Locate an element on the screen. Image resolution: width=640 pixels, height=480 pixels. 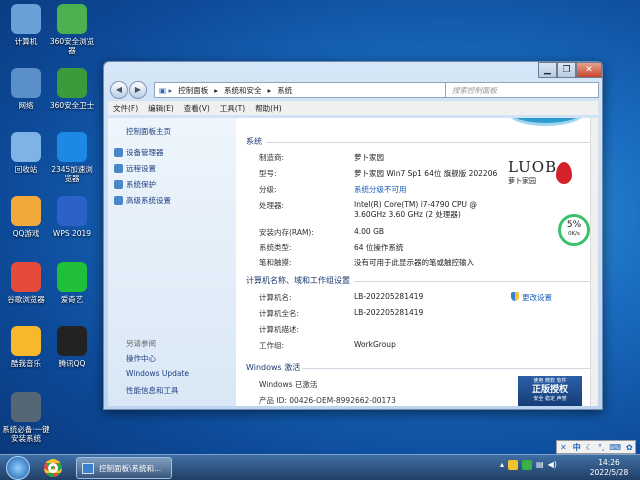
menu-bar: 文件(F) 编辑(E) 查看(V) 工具(T) 帮助(H) is located at coordinates (353, 108).